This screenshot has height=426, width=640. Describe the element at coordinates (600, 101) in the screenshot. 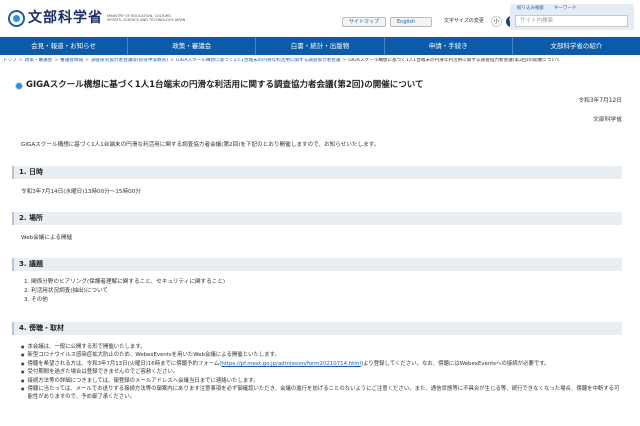

I see `publish-date: 令和3年7月12日` at that location.